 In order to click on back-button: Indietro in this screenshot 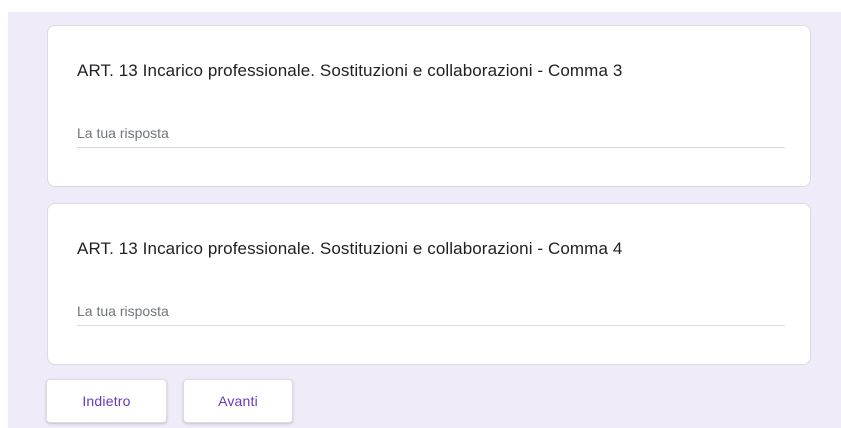, I will do `click(106, 401)`.